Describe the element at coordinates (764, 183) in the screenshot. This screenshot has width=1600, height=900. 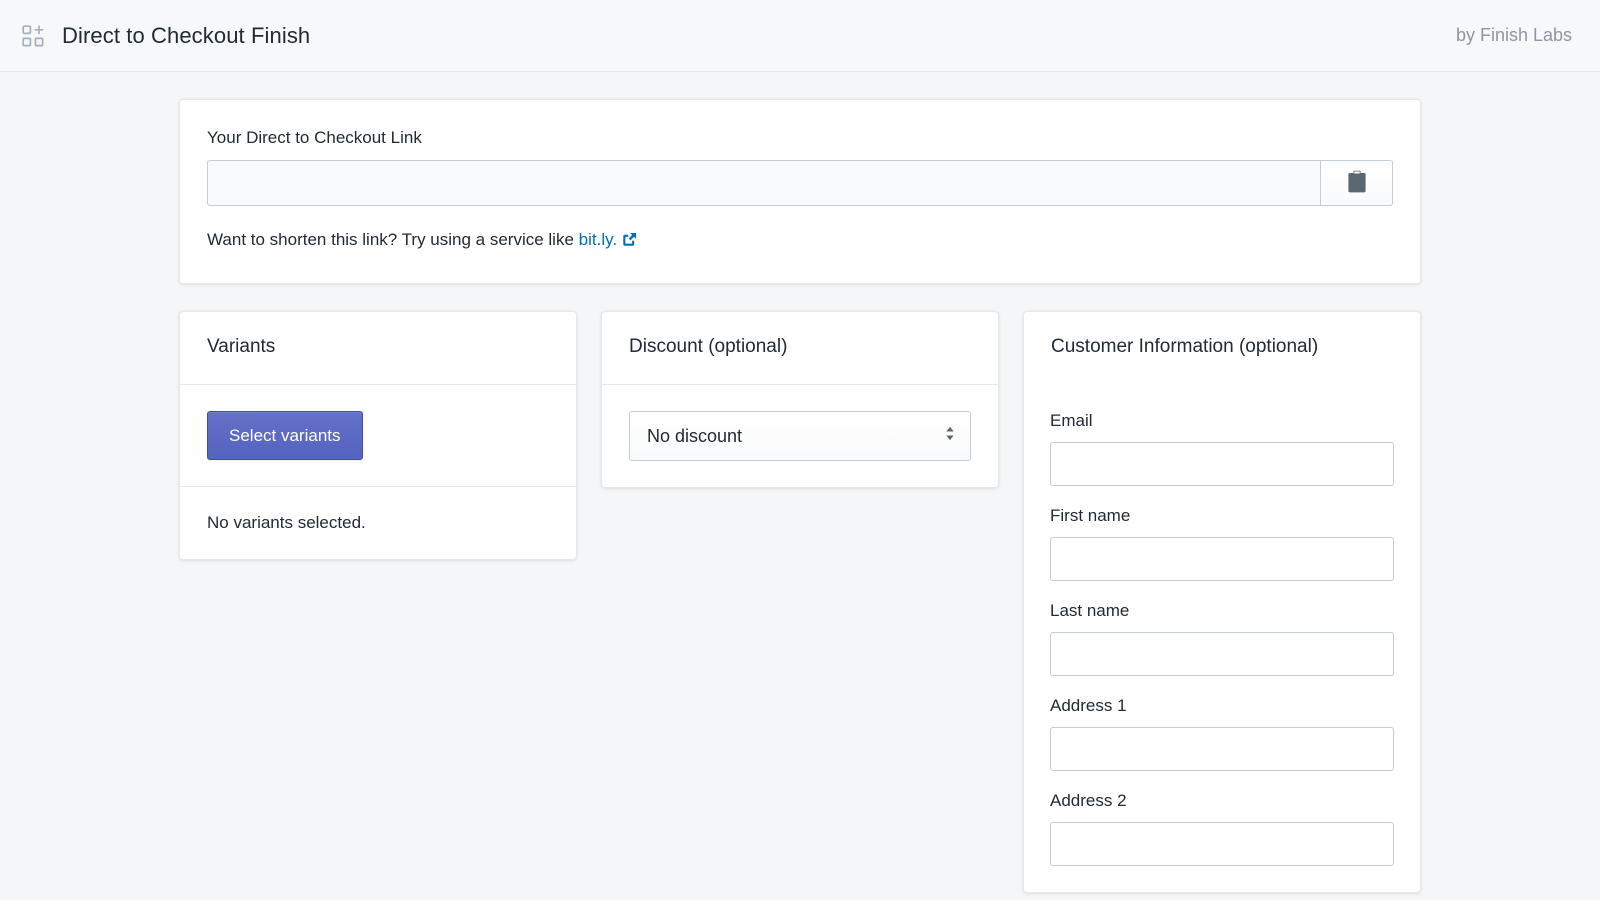
I see `checkout-link-input` at that location.